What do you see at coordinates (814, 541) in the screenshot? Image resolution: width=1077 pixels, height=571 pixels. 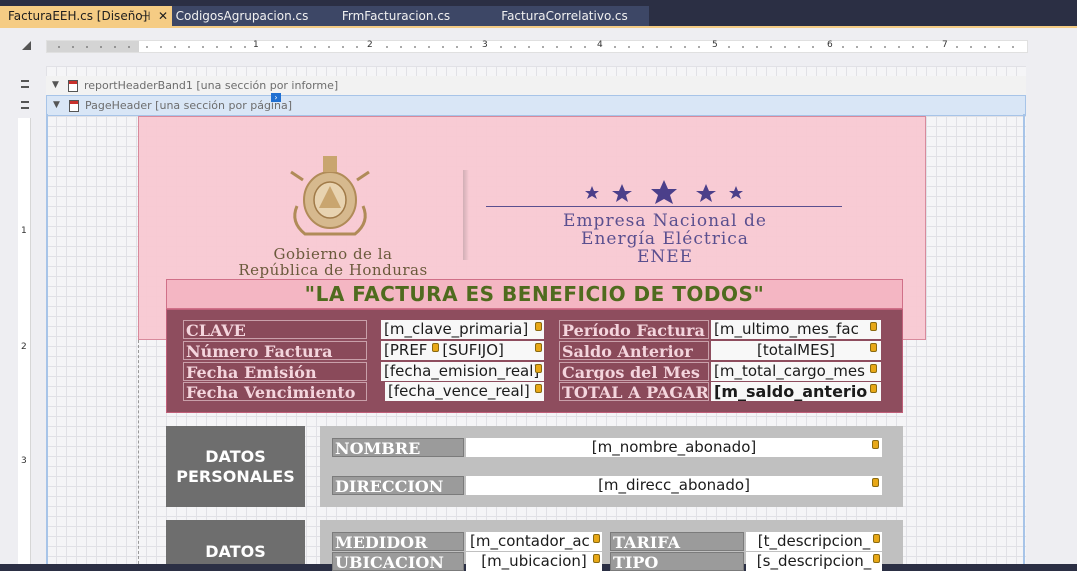 I see `tarifa-value: [t_descripcion_` at bounding box center [814, 541].